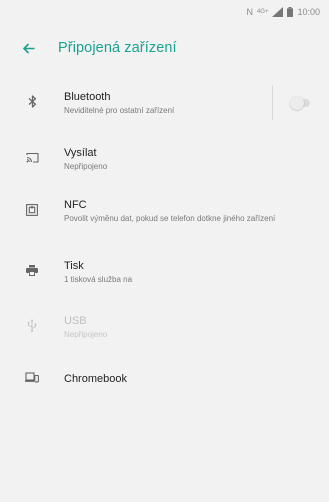  I want to click on app-bar: Připojená zařízení, so click(164, 48).